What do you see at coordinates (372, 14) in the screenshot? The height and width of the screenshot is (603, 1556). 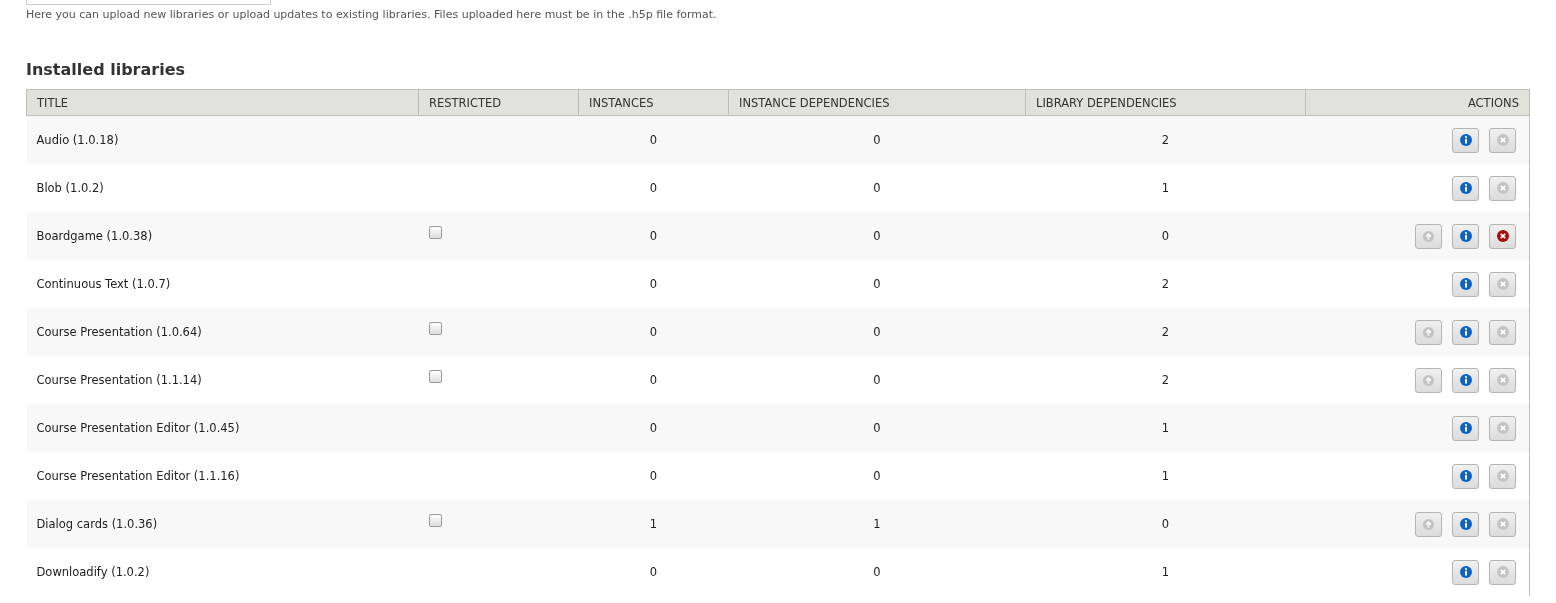 I see `upload-description: Here you can upload new libraries or upload updates to existing libraries. Files uploaded here must be in the .h5p file format.` at bounding box center [372, 14].